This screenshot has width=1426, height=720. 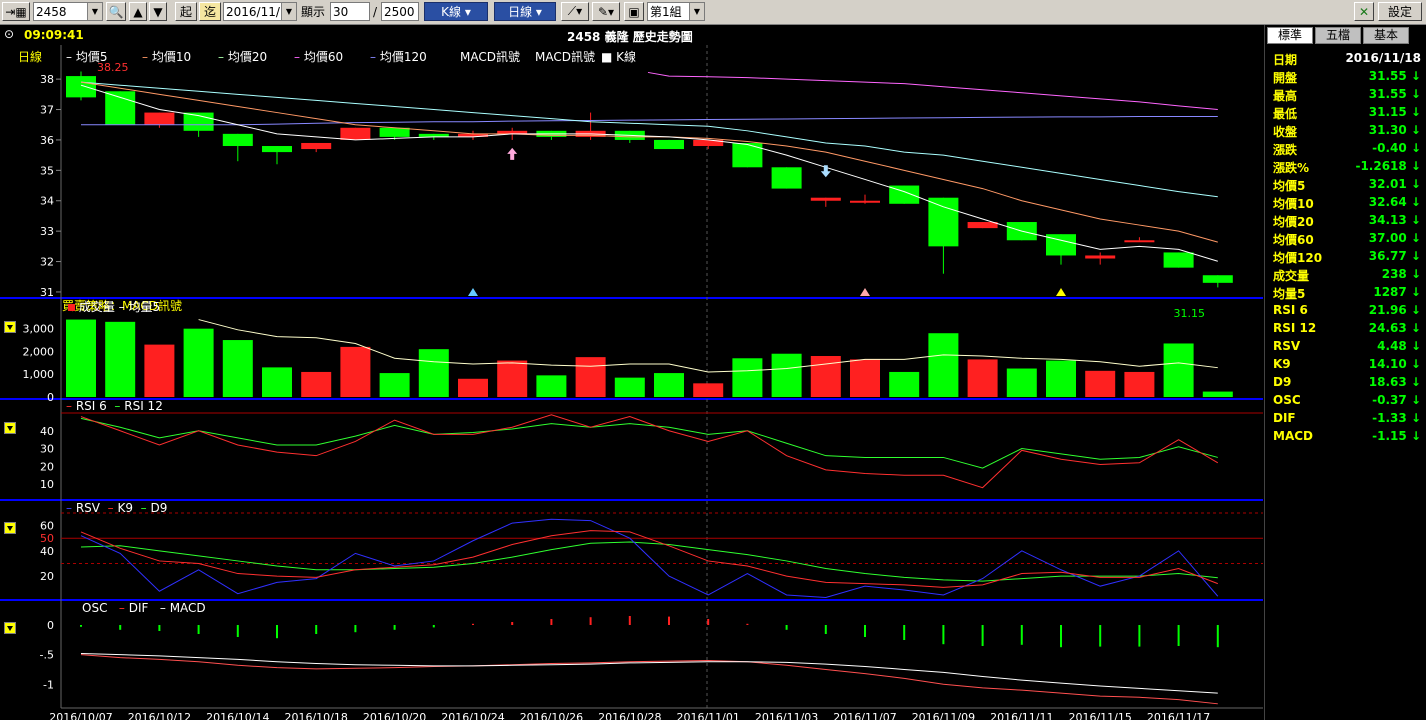 I want to click on kline-legend: ■ K線, so click(x=619, y=57).